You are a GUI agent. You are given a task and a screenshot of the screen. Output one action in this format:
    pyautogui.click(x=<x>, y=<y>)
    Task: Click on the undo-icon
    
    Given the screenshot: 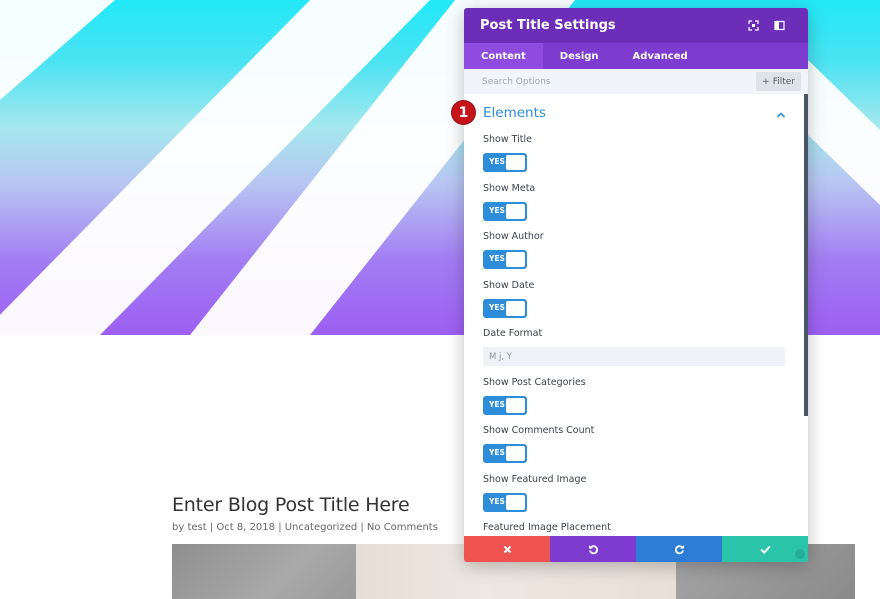 What is the action you would take?
    pyautogui.click(x=593, y=549)
    